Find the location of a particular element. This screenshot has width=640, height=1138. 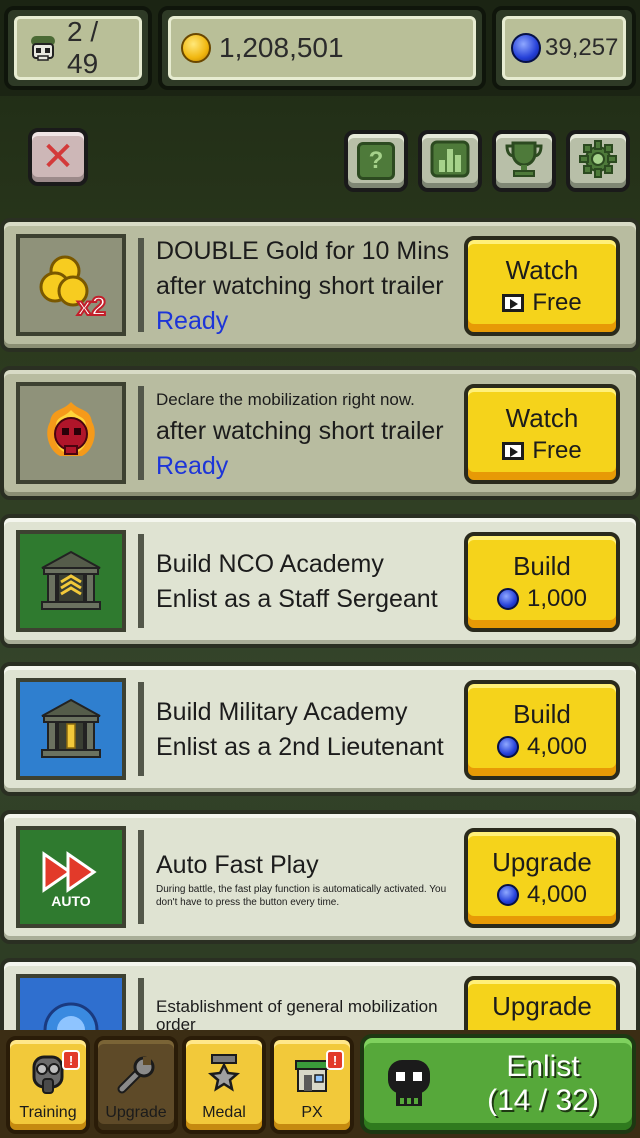

close-button: ✕ is located at coordinates (58, 157).